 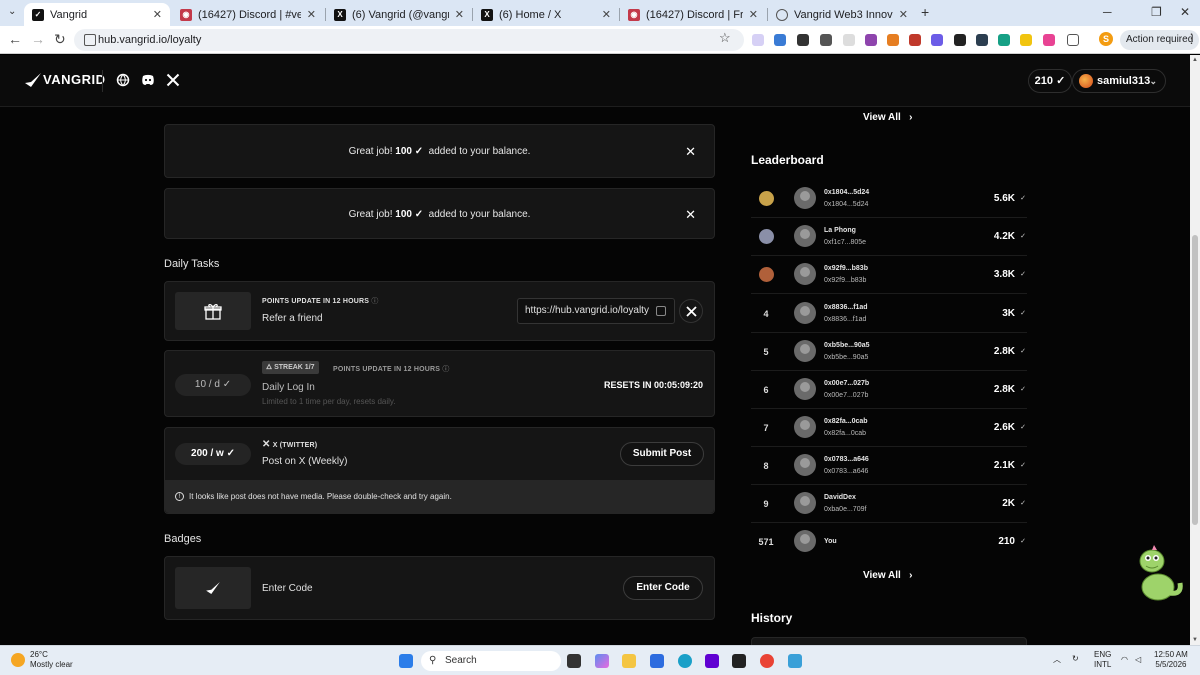 I want to click on leaderboard-row: 8 0x0783...a646 0x0783...a646 2.1K ✓, so click(x=889, y=466).